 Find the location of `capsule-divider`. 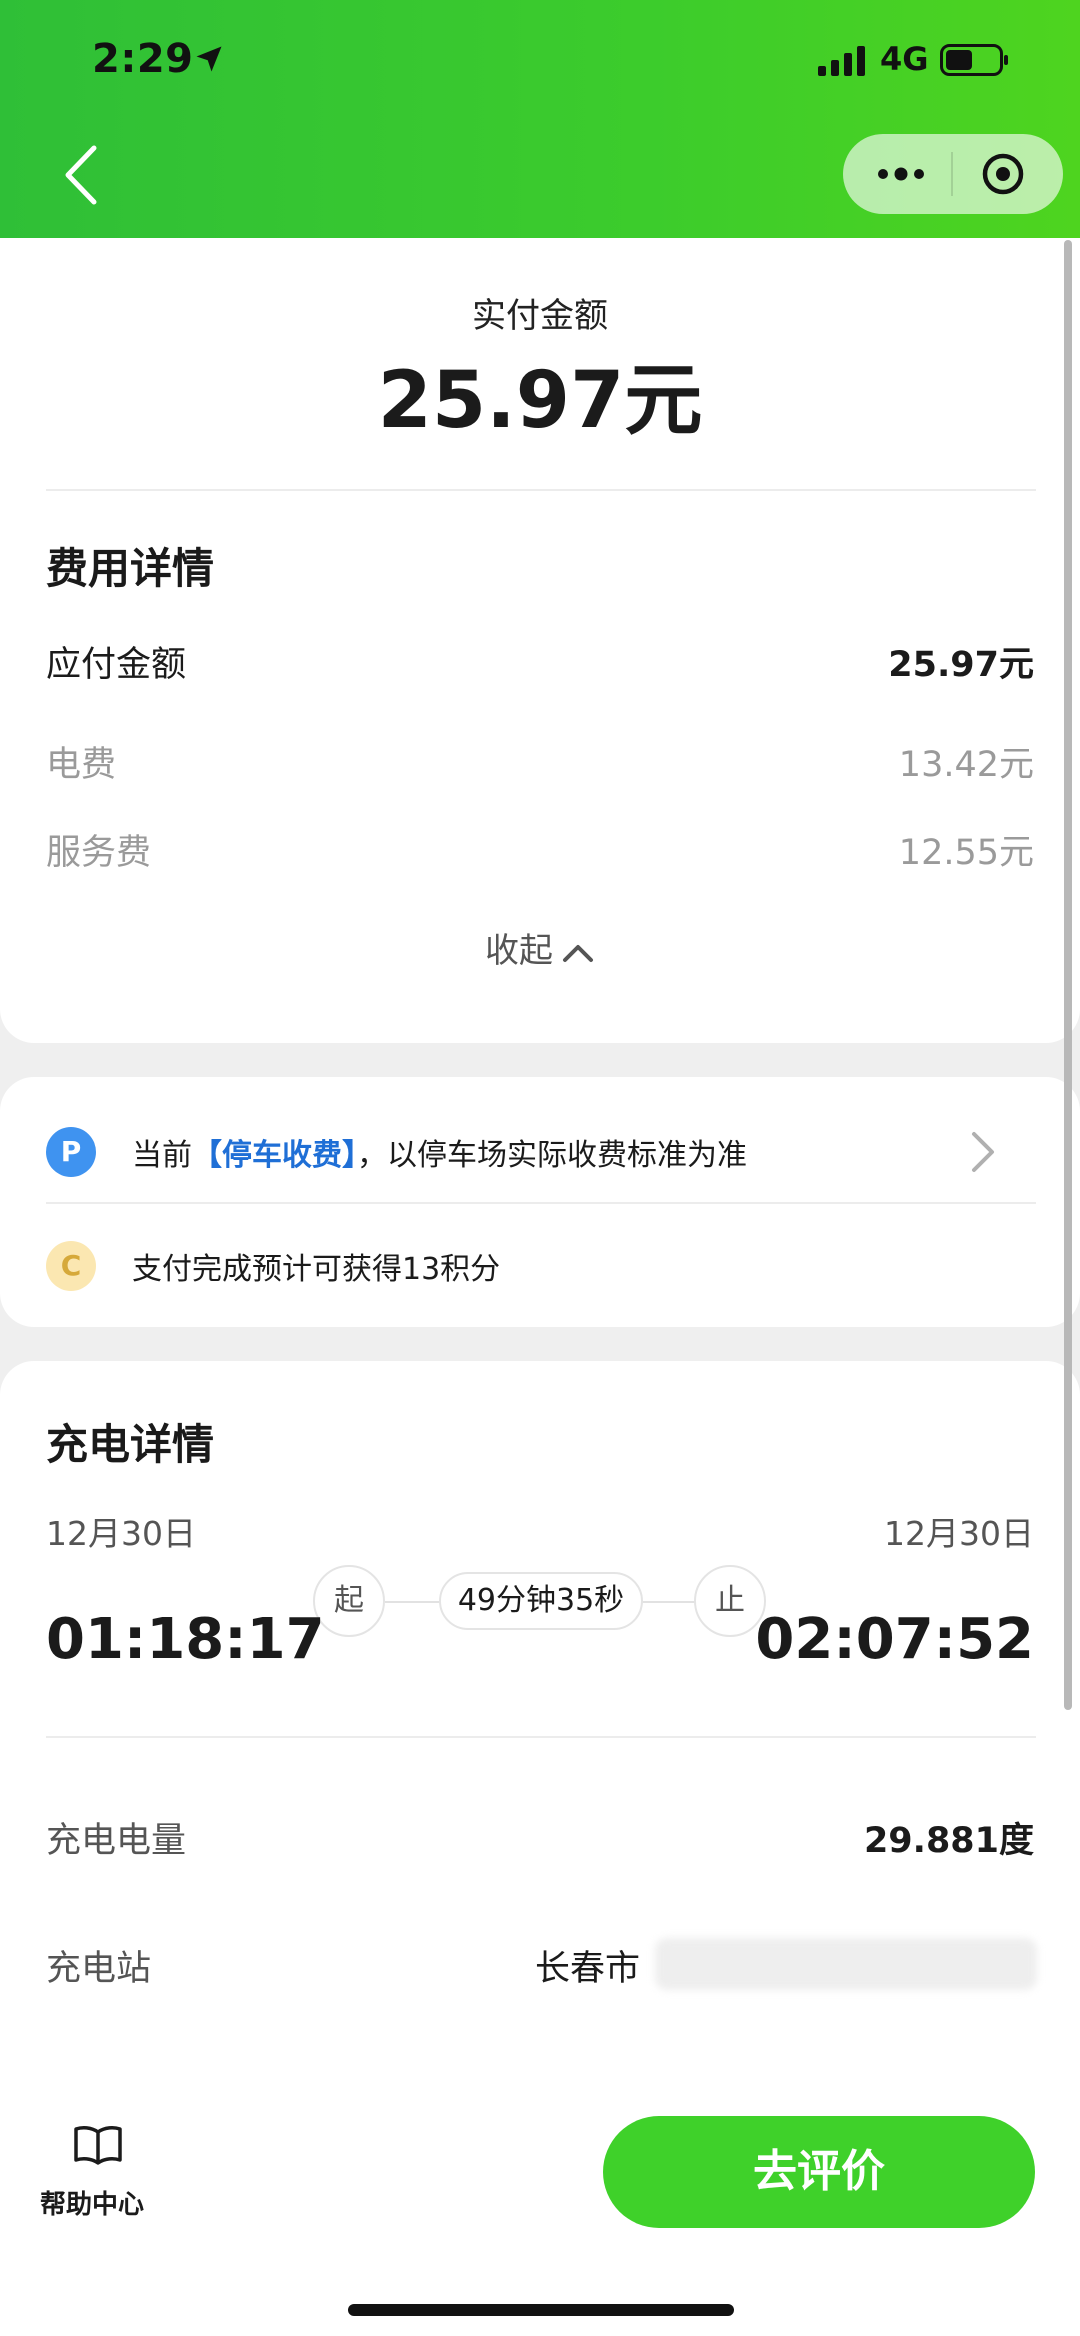

capsule-divider is located at coordinates (952, 174).